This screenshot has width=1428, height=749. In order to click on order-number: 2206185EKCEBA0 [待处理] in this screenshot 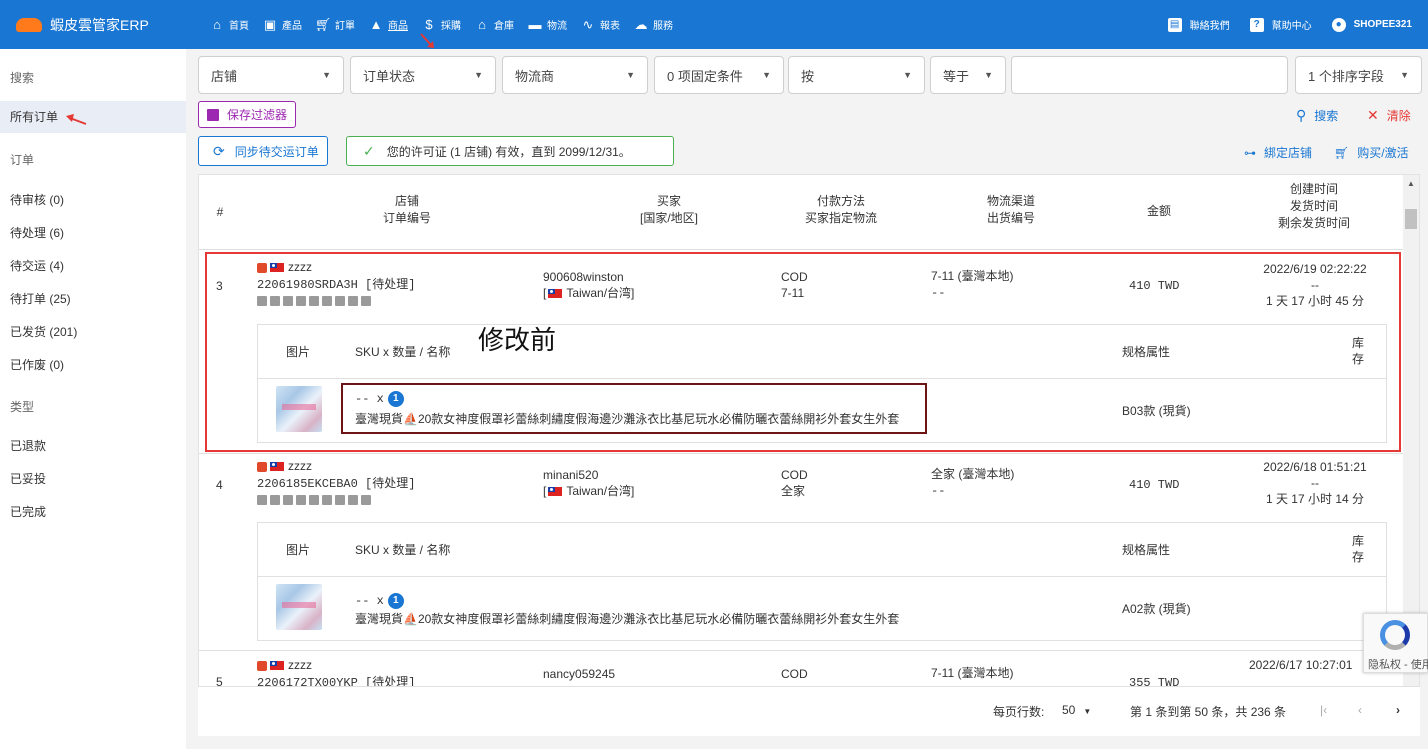, I will do `click(336, 484)`.